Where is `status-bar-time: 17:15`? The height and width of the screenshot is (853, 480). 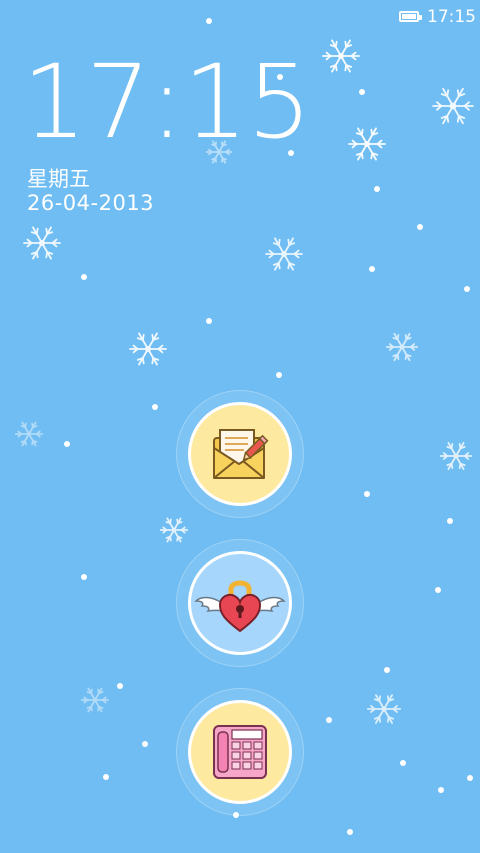 status-bar-time: 17:15 is located at coordinates (451, 17).